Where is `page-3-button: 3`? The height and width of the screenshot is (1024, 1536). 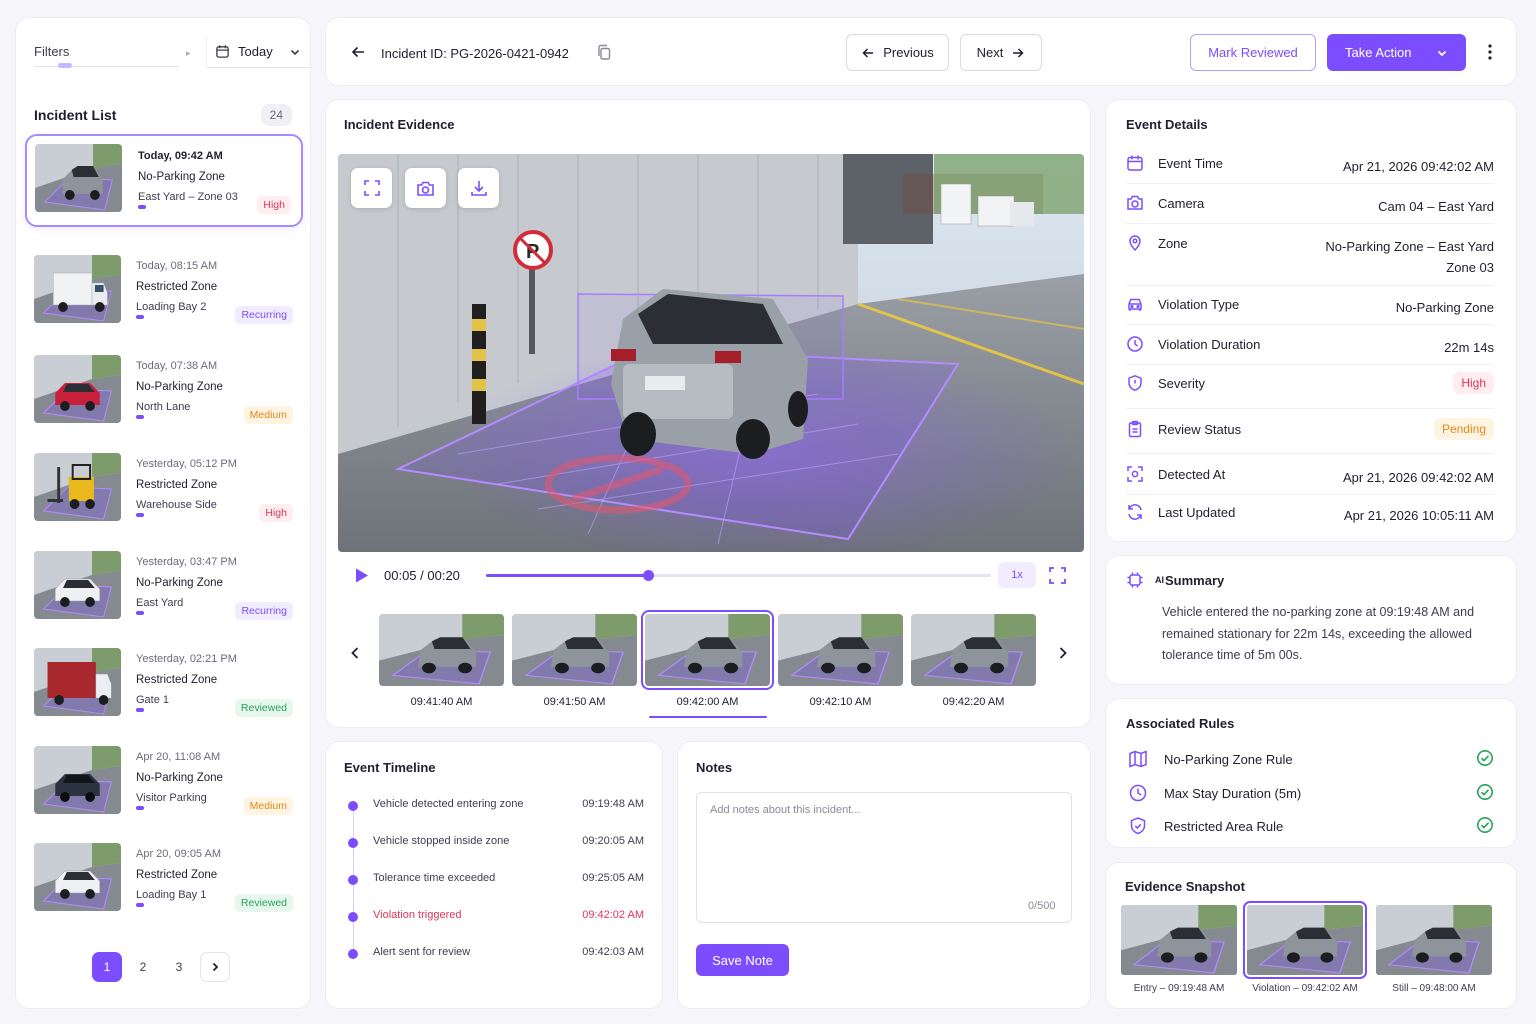
page-3-button: 3 is located at coordinates (179, 967).